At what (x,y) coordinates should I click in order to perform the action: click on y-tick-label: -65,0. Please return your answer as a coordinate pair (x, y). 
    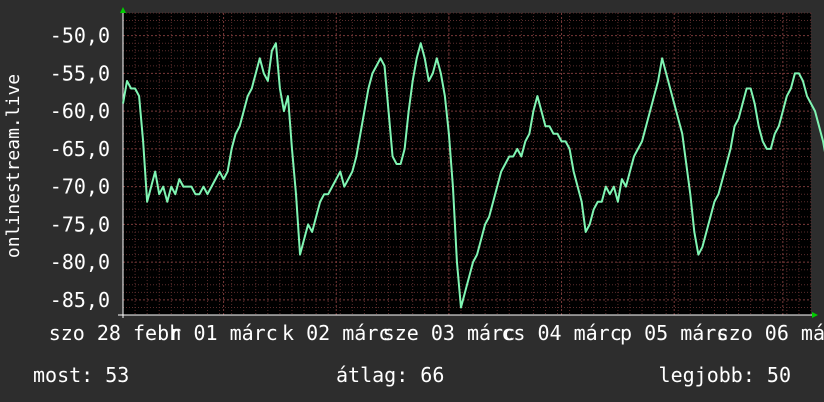
    Looking at the image, I should click on (80, 149).